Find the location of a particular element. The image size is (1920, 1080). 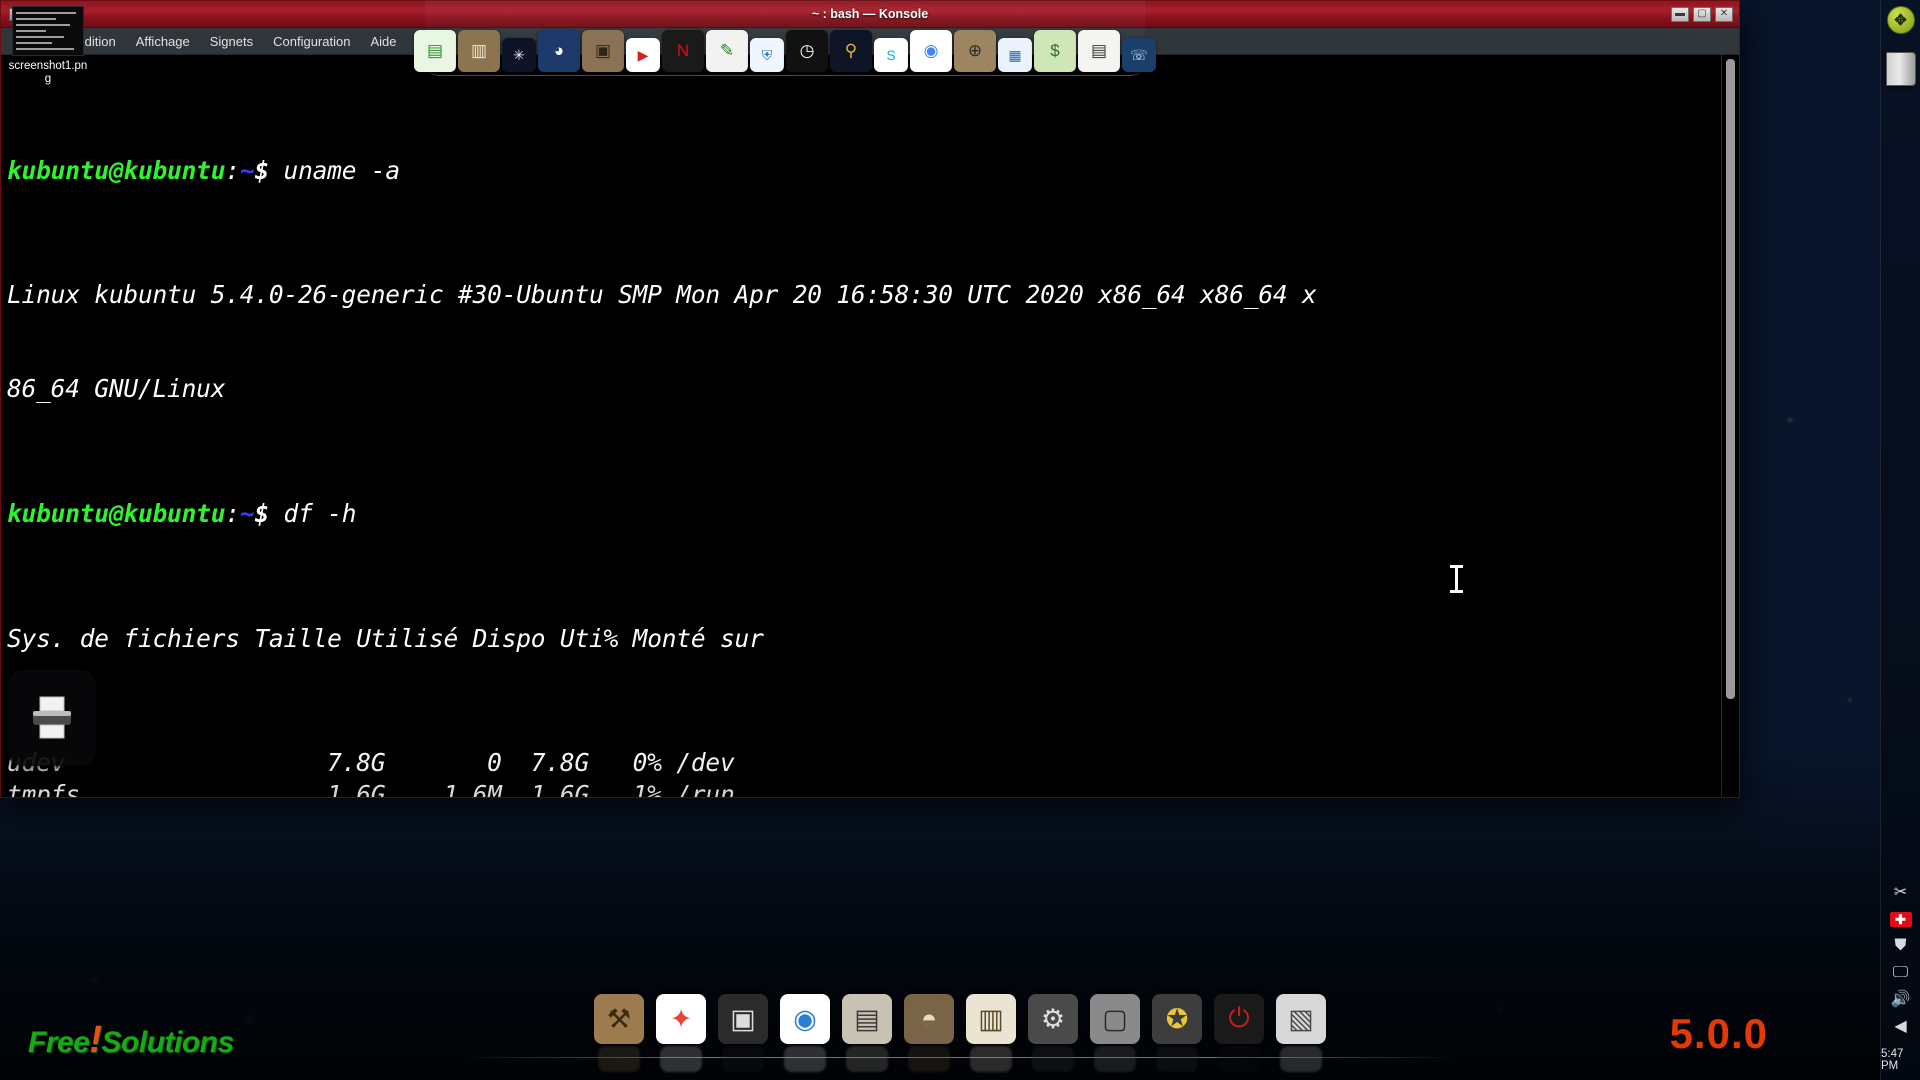

usb-device-icon: ⛊ is located at coordinates (1900, 946).